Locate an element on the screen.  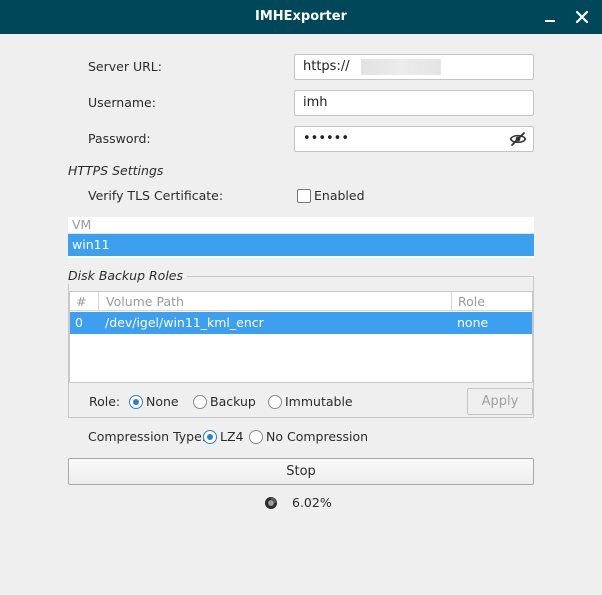
progress-percentage: 6.02% is located at coordinates (312, 502).